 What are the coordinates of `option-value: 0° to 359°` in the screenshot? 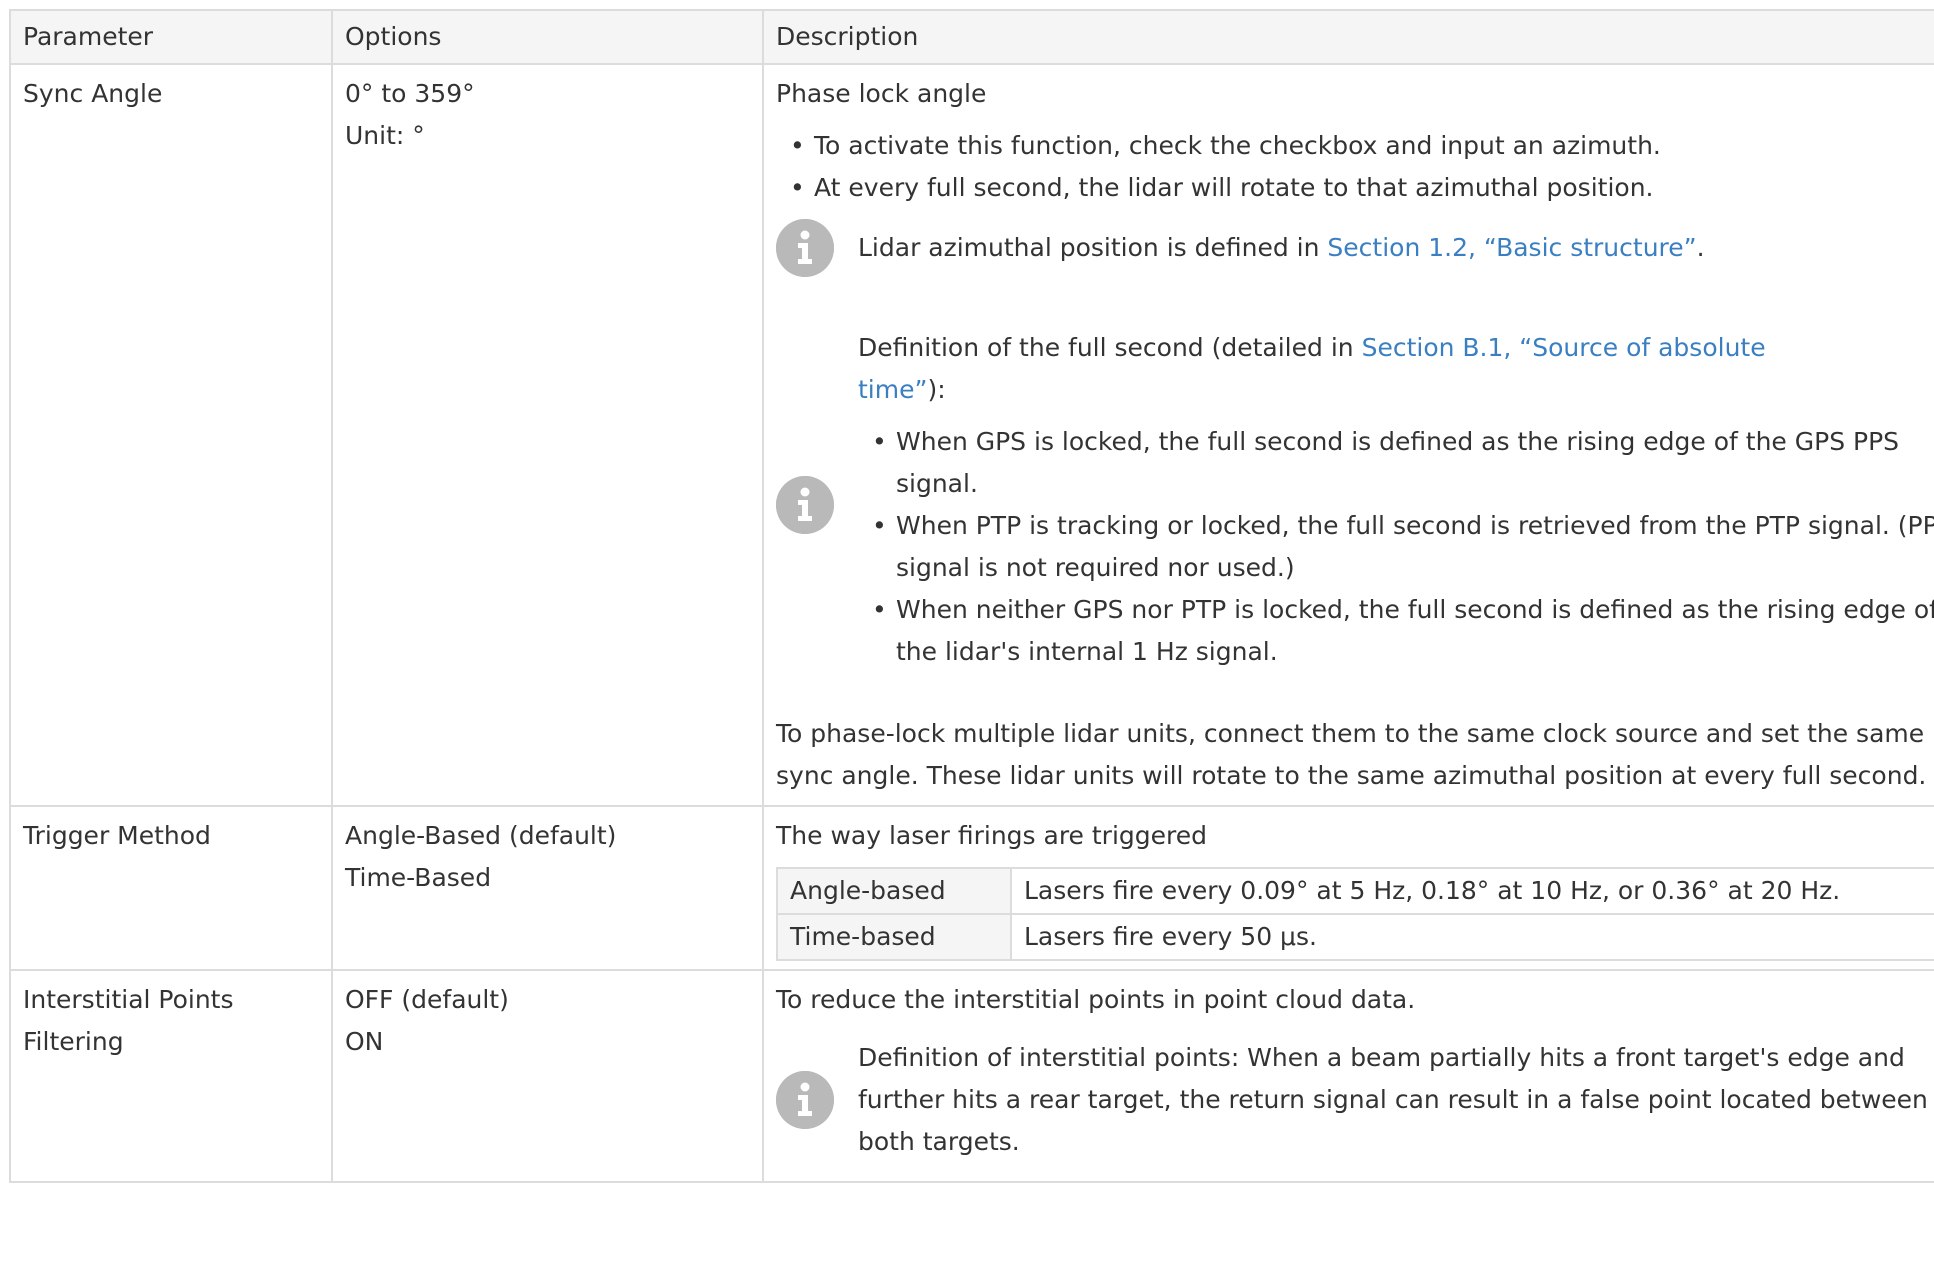 It's located at (410, 93).